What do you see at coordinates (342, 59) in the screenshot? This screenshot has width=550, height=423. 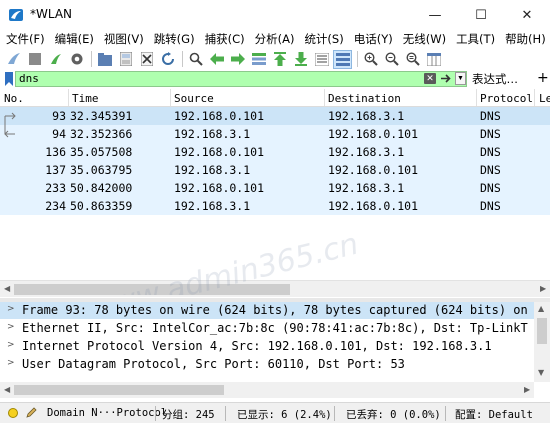 I see `colorize-button` at bounding box center [342, 59].